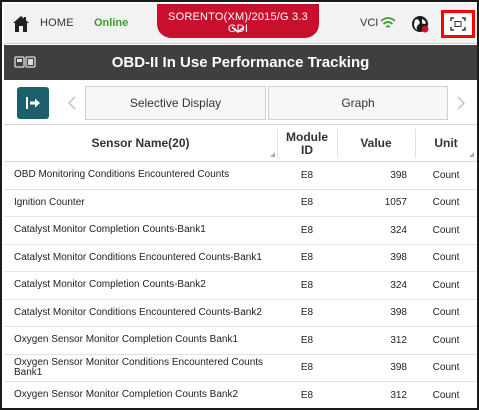 This screenshot has height=410, width=479. I want to click on selective-display-button: Selective Display, so click(175, 103).